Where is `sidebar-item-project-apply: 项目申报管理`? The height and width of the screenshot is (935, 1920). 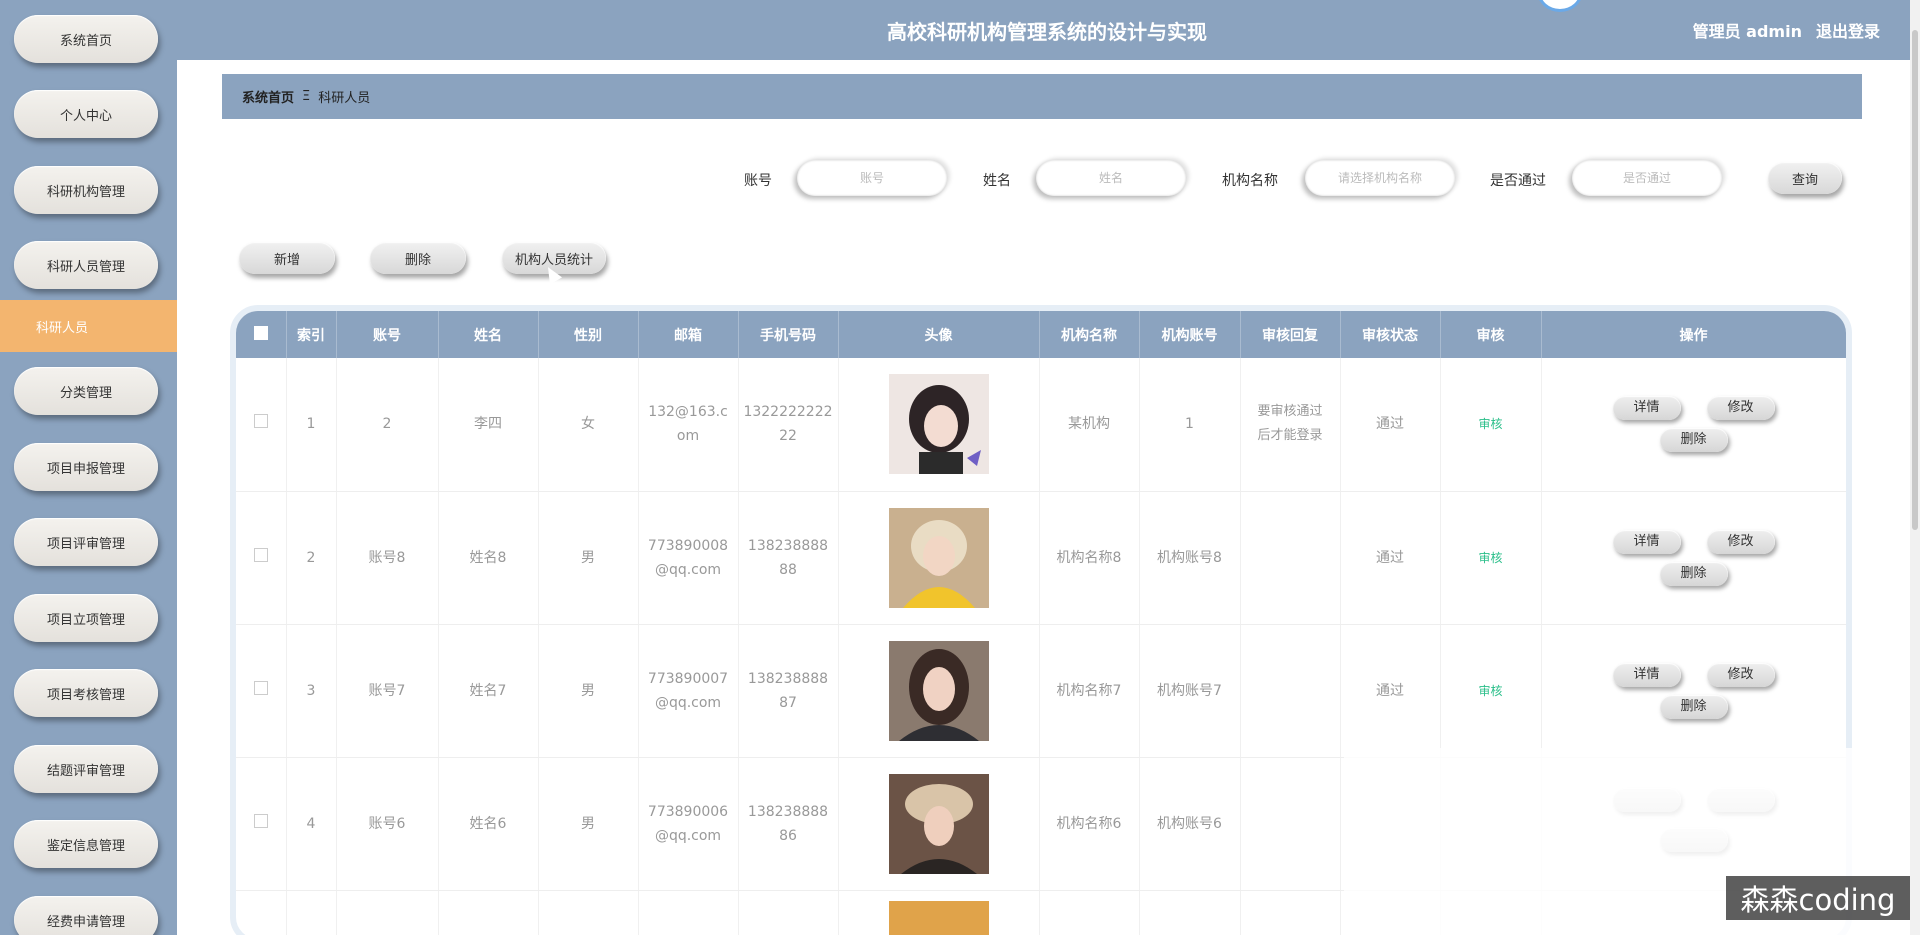
sidebar-item-project-apply: 项目申报管理 is located at coordinates (86, 467).